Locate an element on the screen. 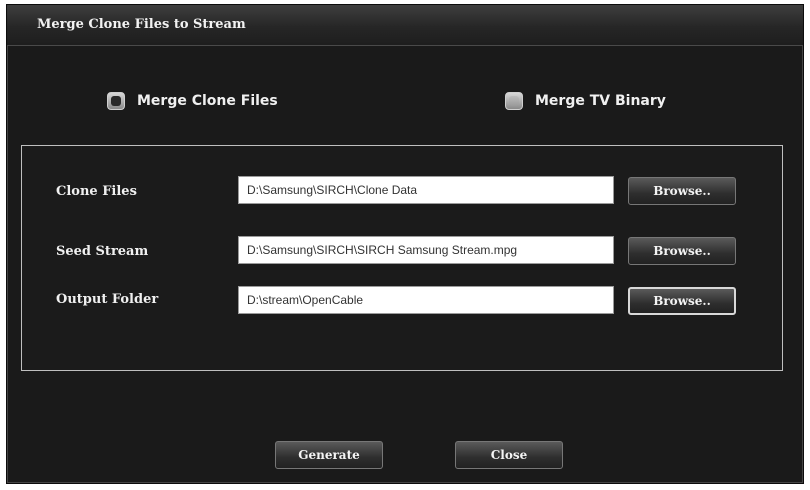 The width and height of the screenshot is (810, 490). radio-merge-tv-binary-label: Merge TV Binary is located at coordinates (600, 101).